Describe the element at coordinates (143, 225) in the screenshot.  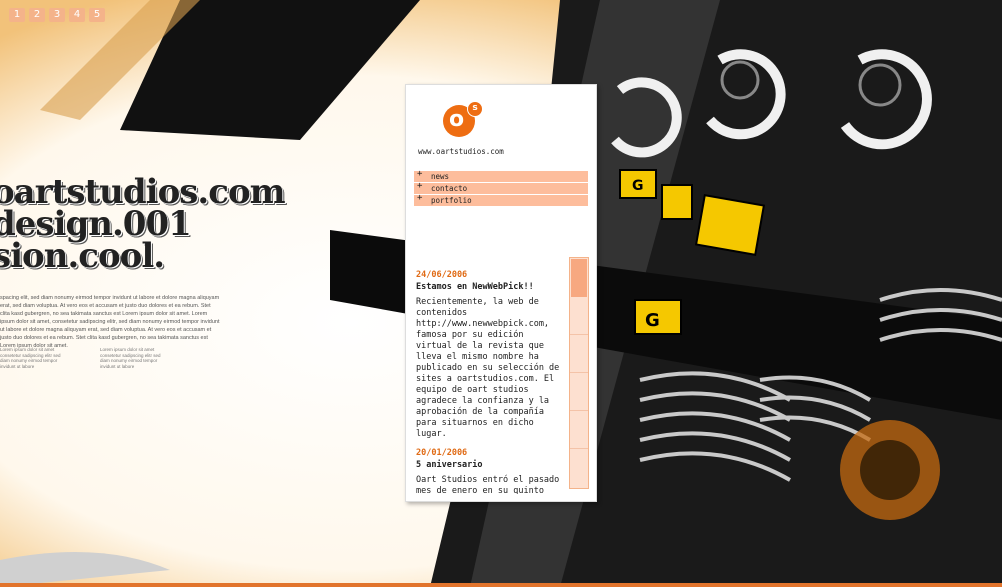
I see `headline-block: oartstudios.com design.001 sion.cool.` at that location.